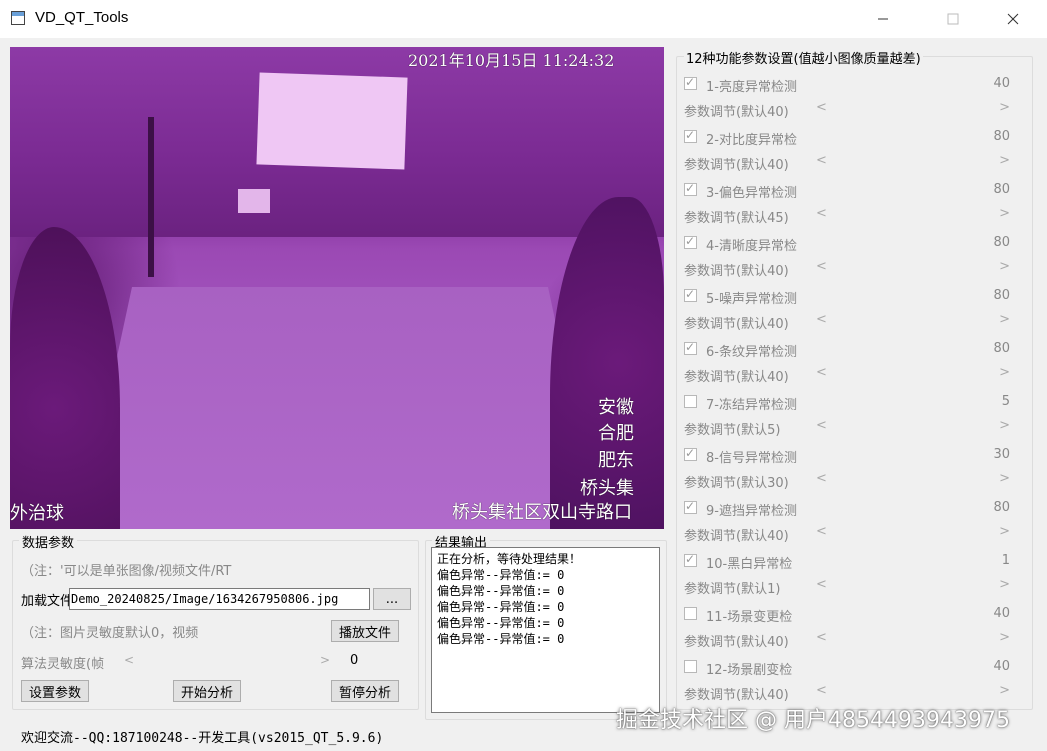 The image size is (1047, 751). Describe the element at coordinates (852, 587) in the screenshot. I see `param-adjust-row: 参数调节(默认1) < >` at that location.